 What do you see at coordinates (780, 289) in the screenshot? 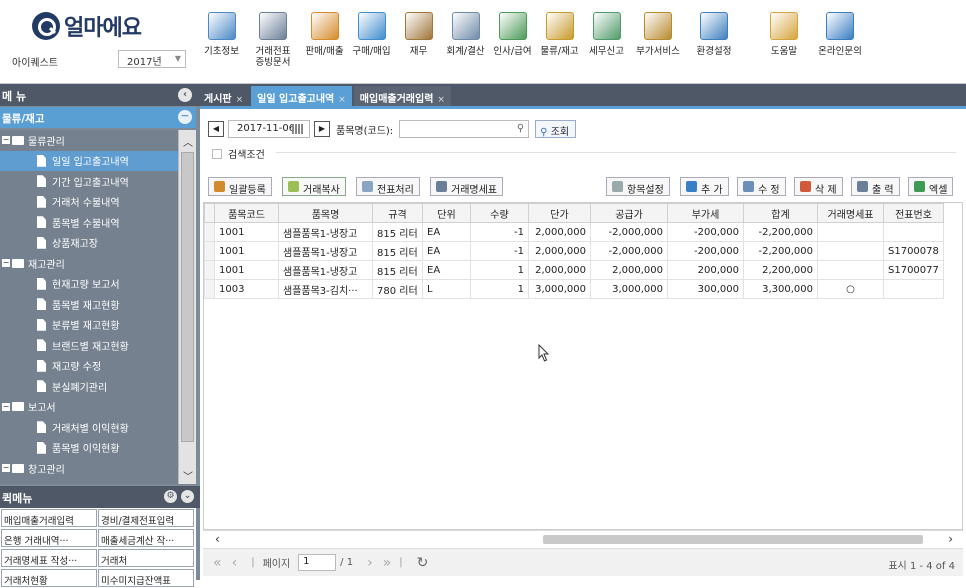
I see `table-cell: 3,300,000` at bounding box center [780, 289].